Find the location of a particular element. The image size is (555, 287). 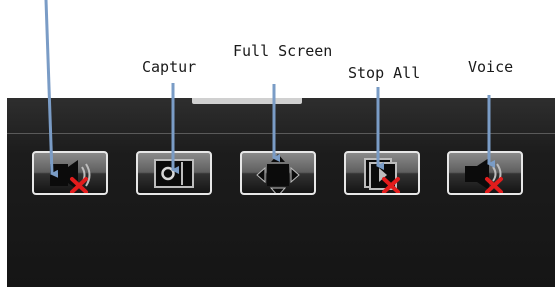

talk-mute-button is located at coordinates (70, 173).